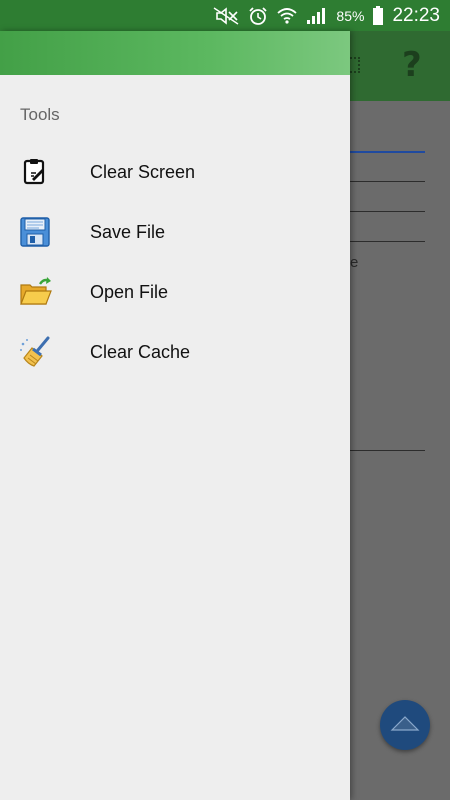  Describe the element at coordinates (175, 53) in the screenshot. I see `drawer-header` at that location.